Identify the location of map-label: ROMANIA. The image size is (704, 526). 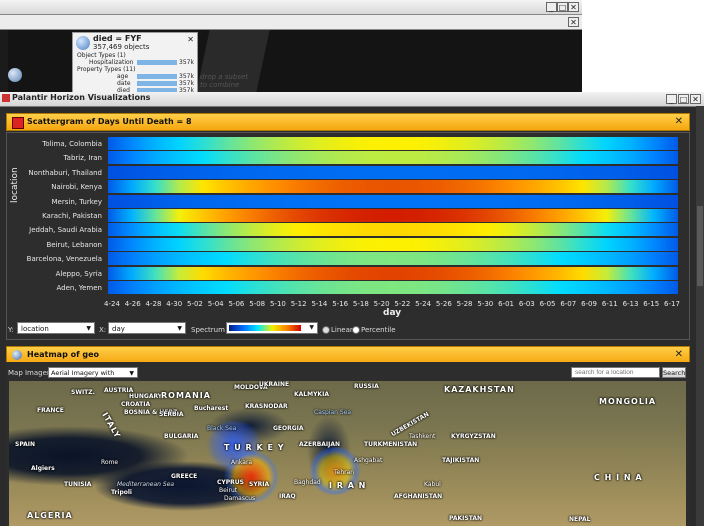
(186, 395).